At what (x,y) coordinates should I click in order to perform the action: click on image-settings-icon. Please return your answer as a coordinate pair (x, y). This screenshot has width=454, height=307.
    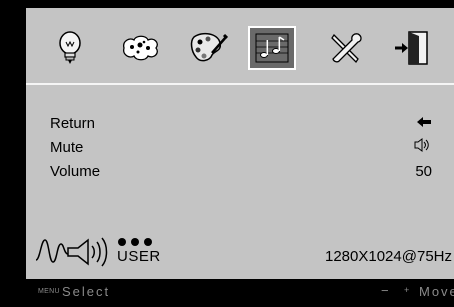
    Looking at the image, I should click on (140, 48).